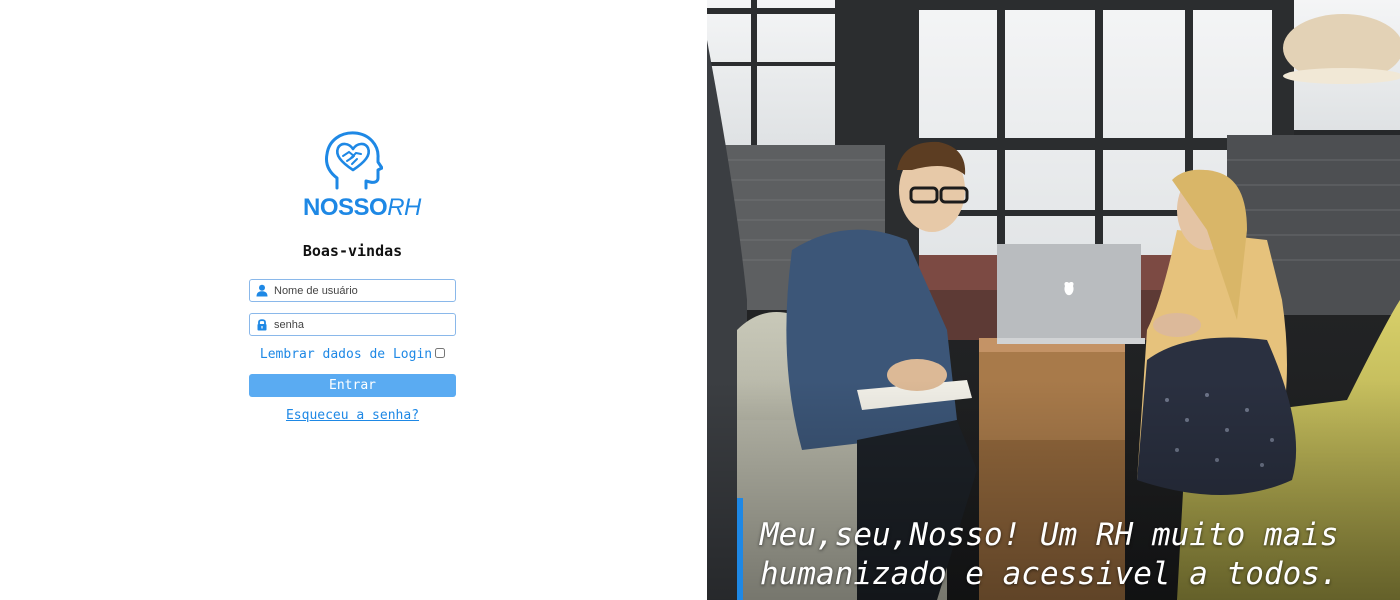 The width and height of the screenshot is (1400, 600). What do you see at coordinates (1049, 535) in the screenshot?
I see `hero-slogan-line1: Meu,seu,Nosso! Um RH muito mais` at bounding box center [1049, 535].